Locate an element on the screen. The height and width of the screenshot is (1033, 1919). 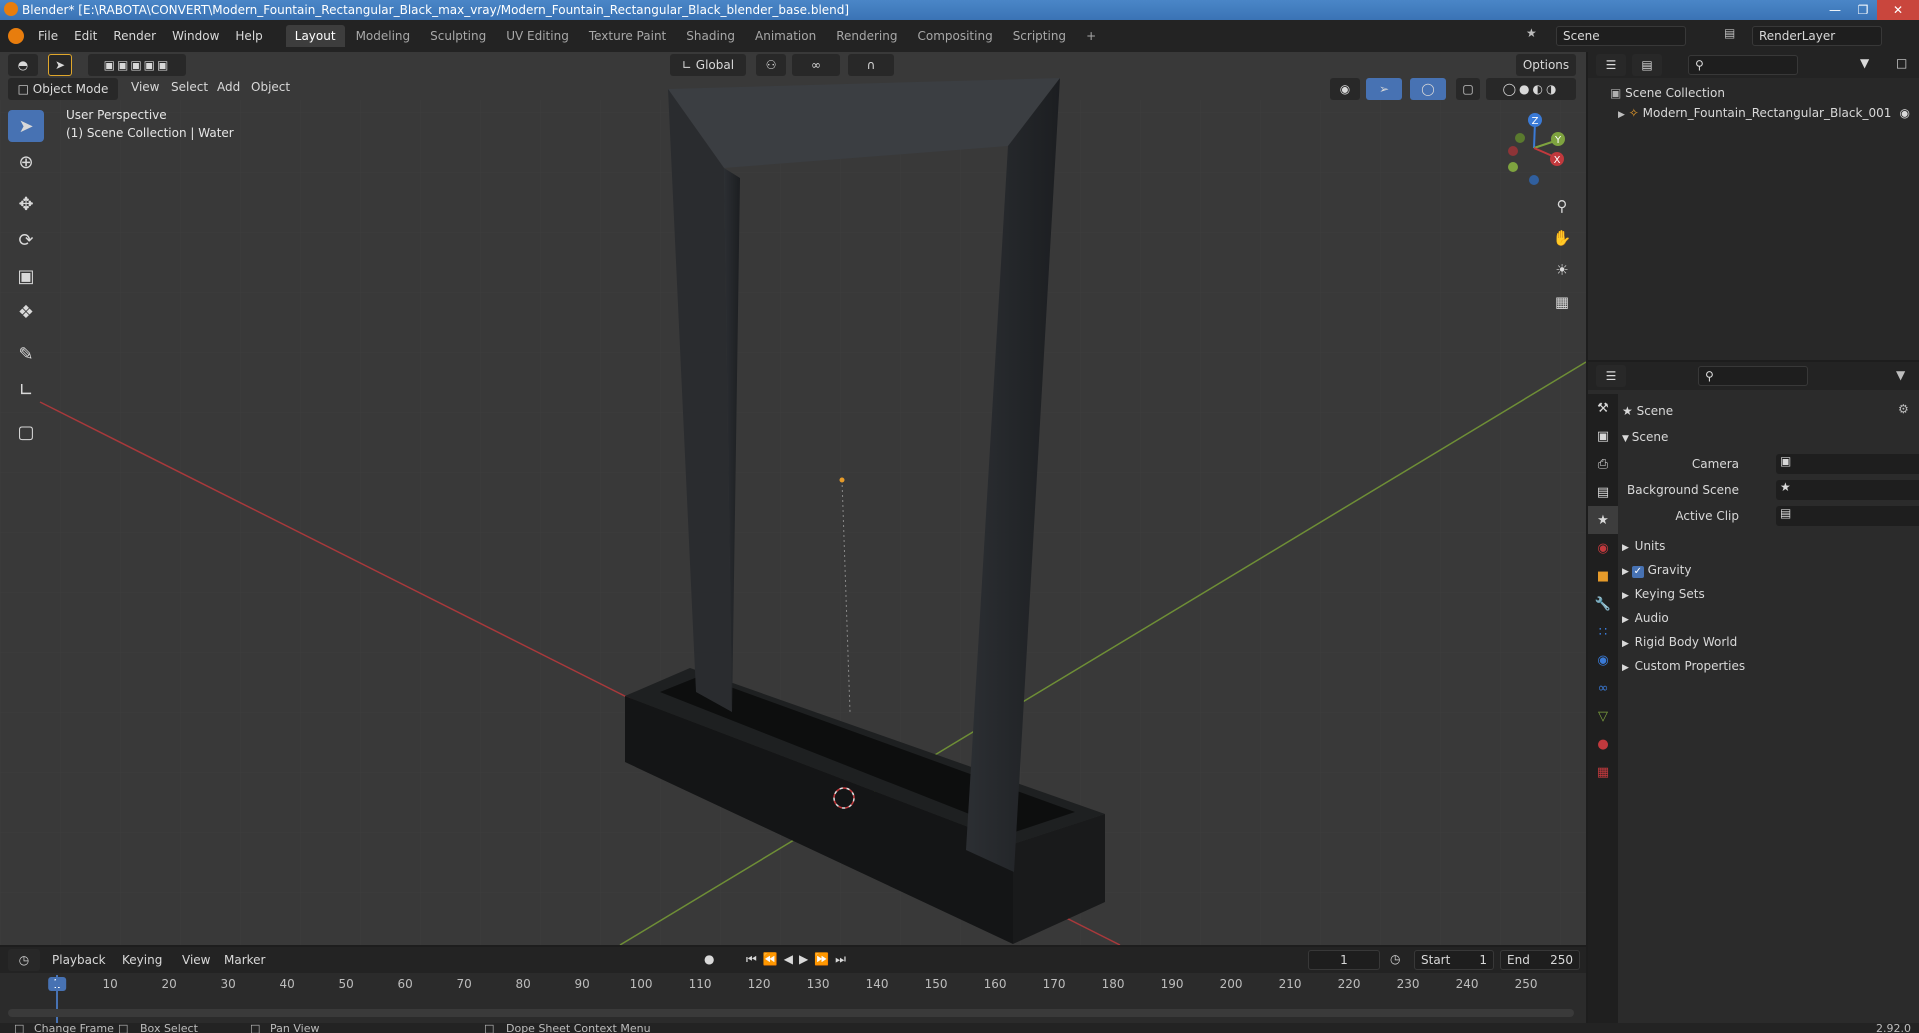
ortho-grid-icon: ▦ is located at coordinates (1562, 302).